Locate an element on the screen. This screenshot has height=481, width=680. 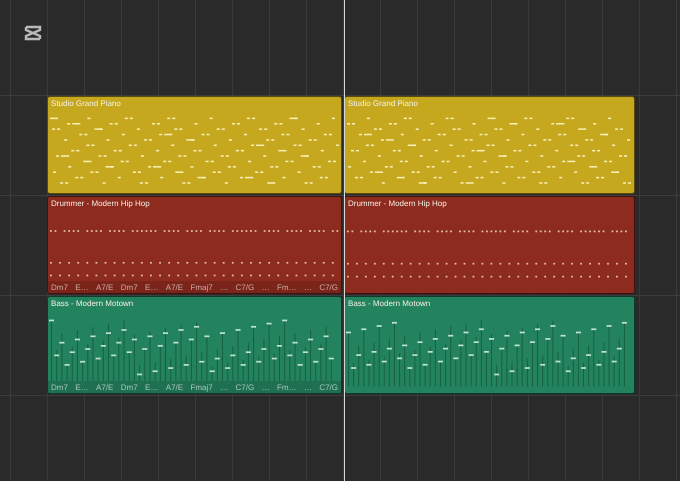
midi-region: Bass - Modern Motown Dm7 E… A7/E Dm7 E… A7/E Fmaj7 … C7/G … Fm… … C7/G is located at coordinates (194, 345).